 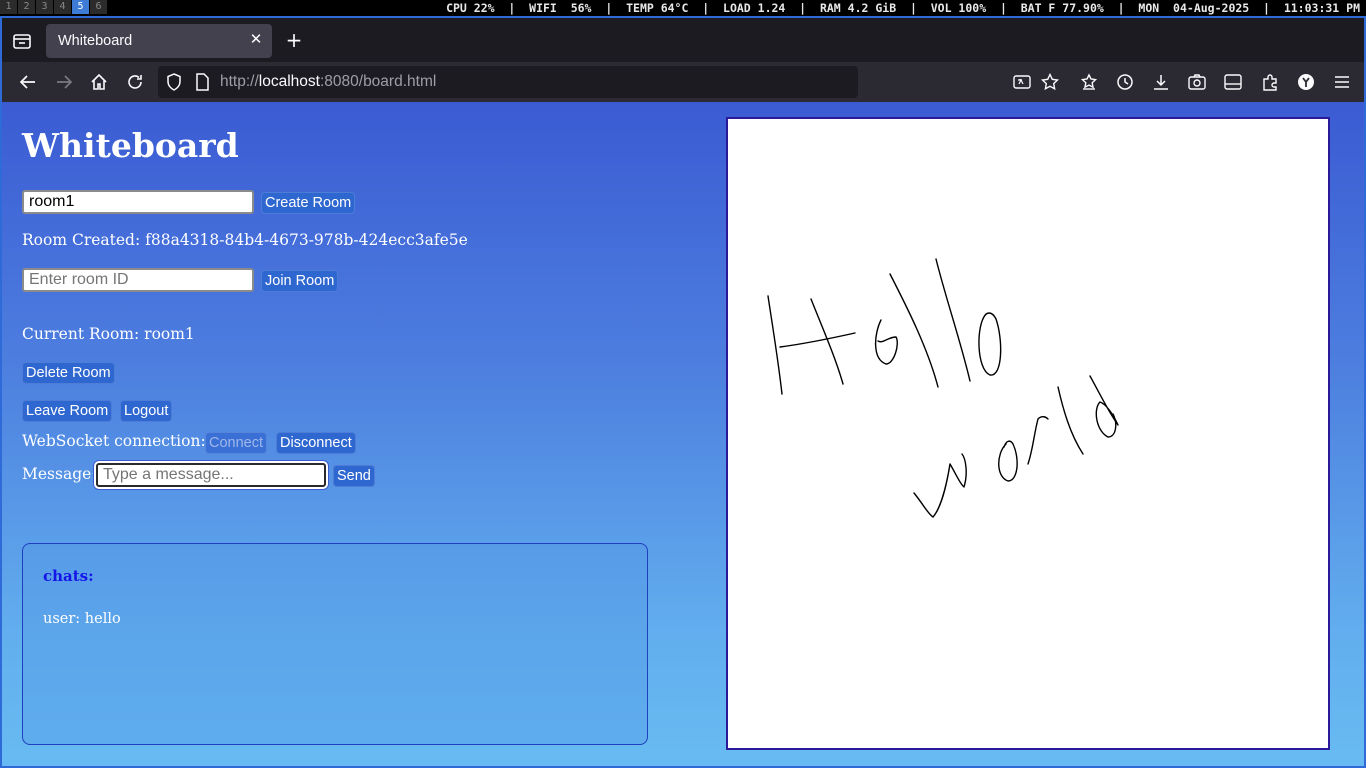 What do you see at coordinates (28, 82) in the screenshot?
I see `back-arrow-icon` at bounding box center [28, 82].